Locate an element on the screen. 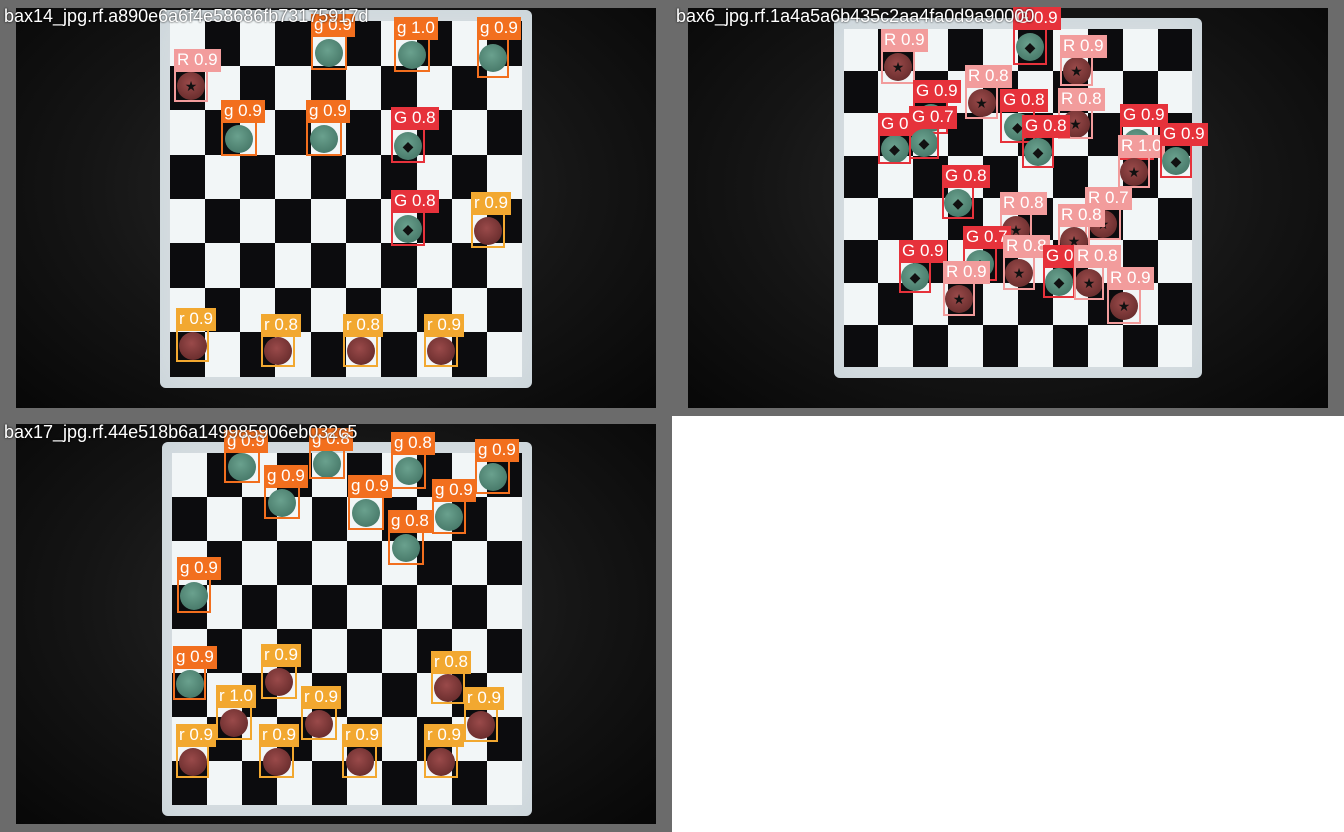  detection-box: g 0.8 is located at coordinates (413, 460).